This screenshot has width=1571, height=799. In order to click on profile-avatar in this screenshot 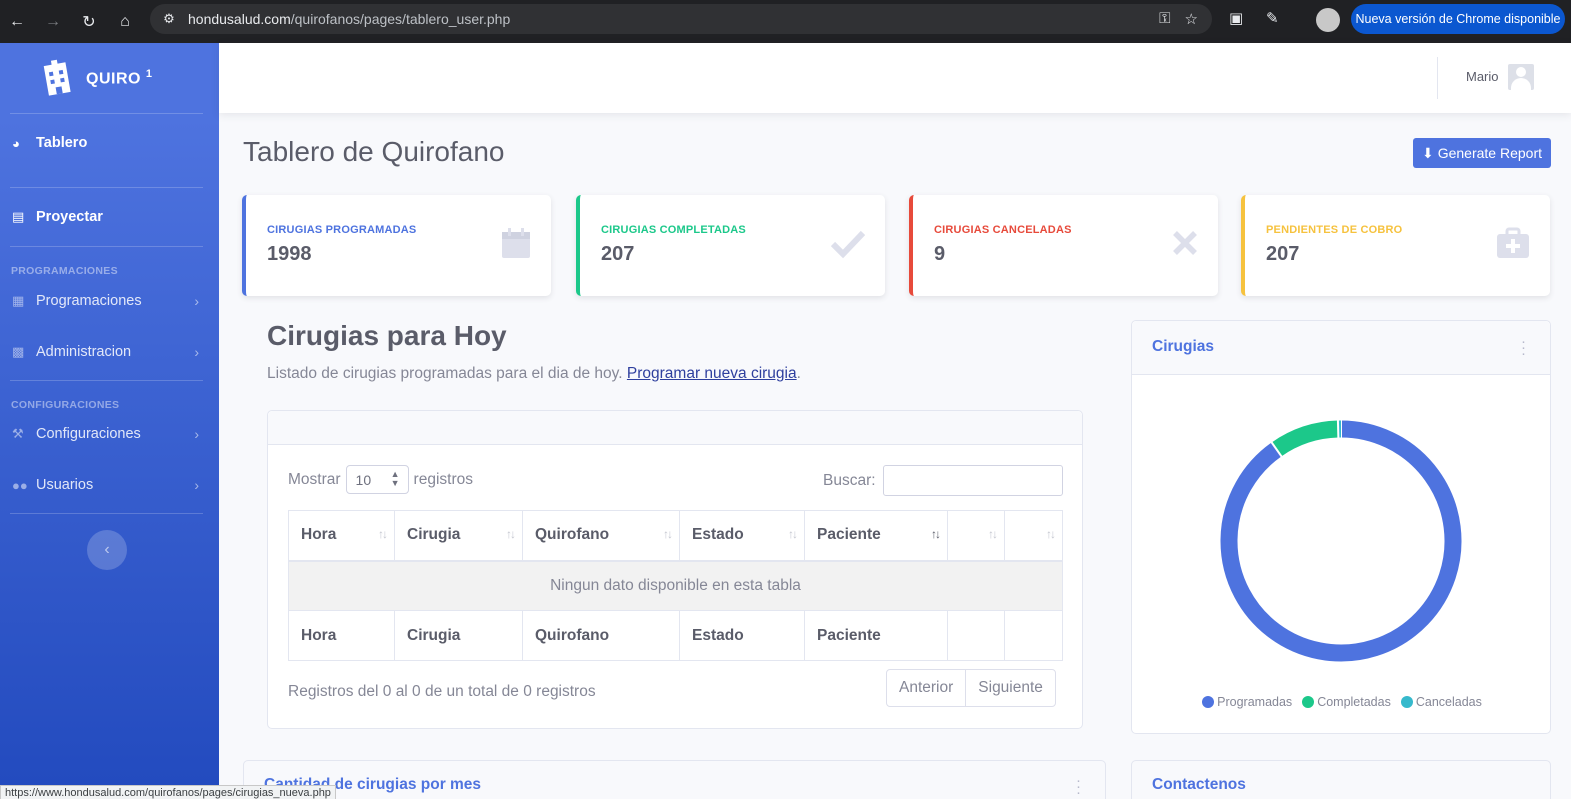, I will do `click(1328, 20)`.